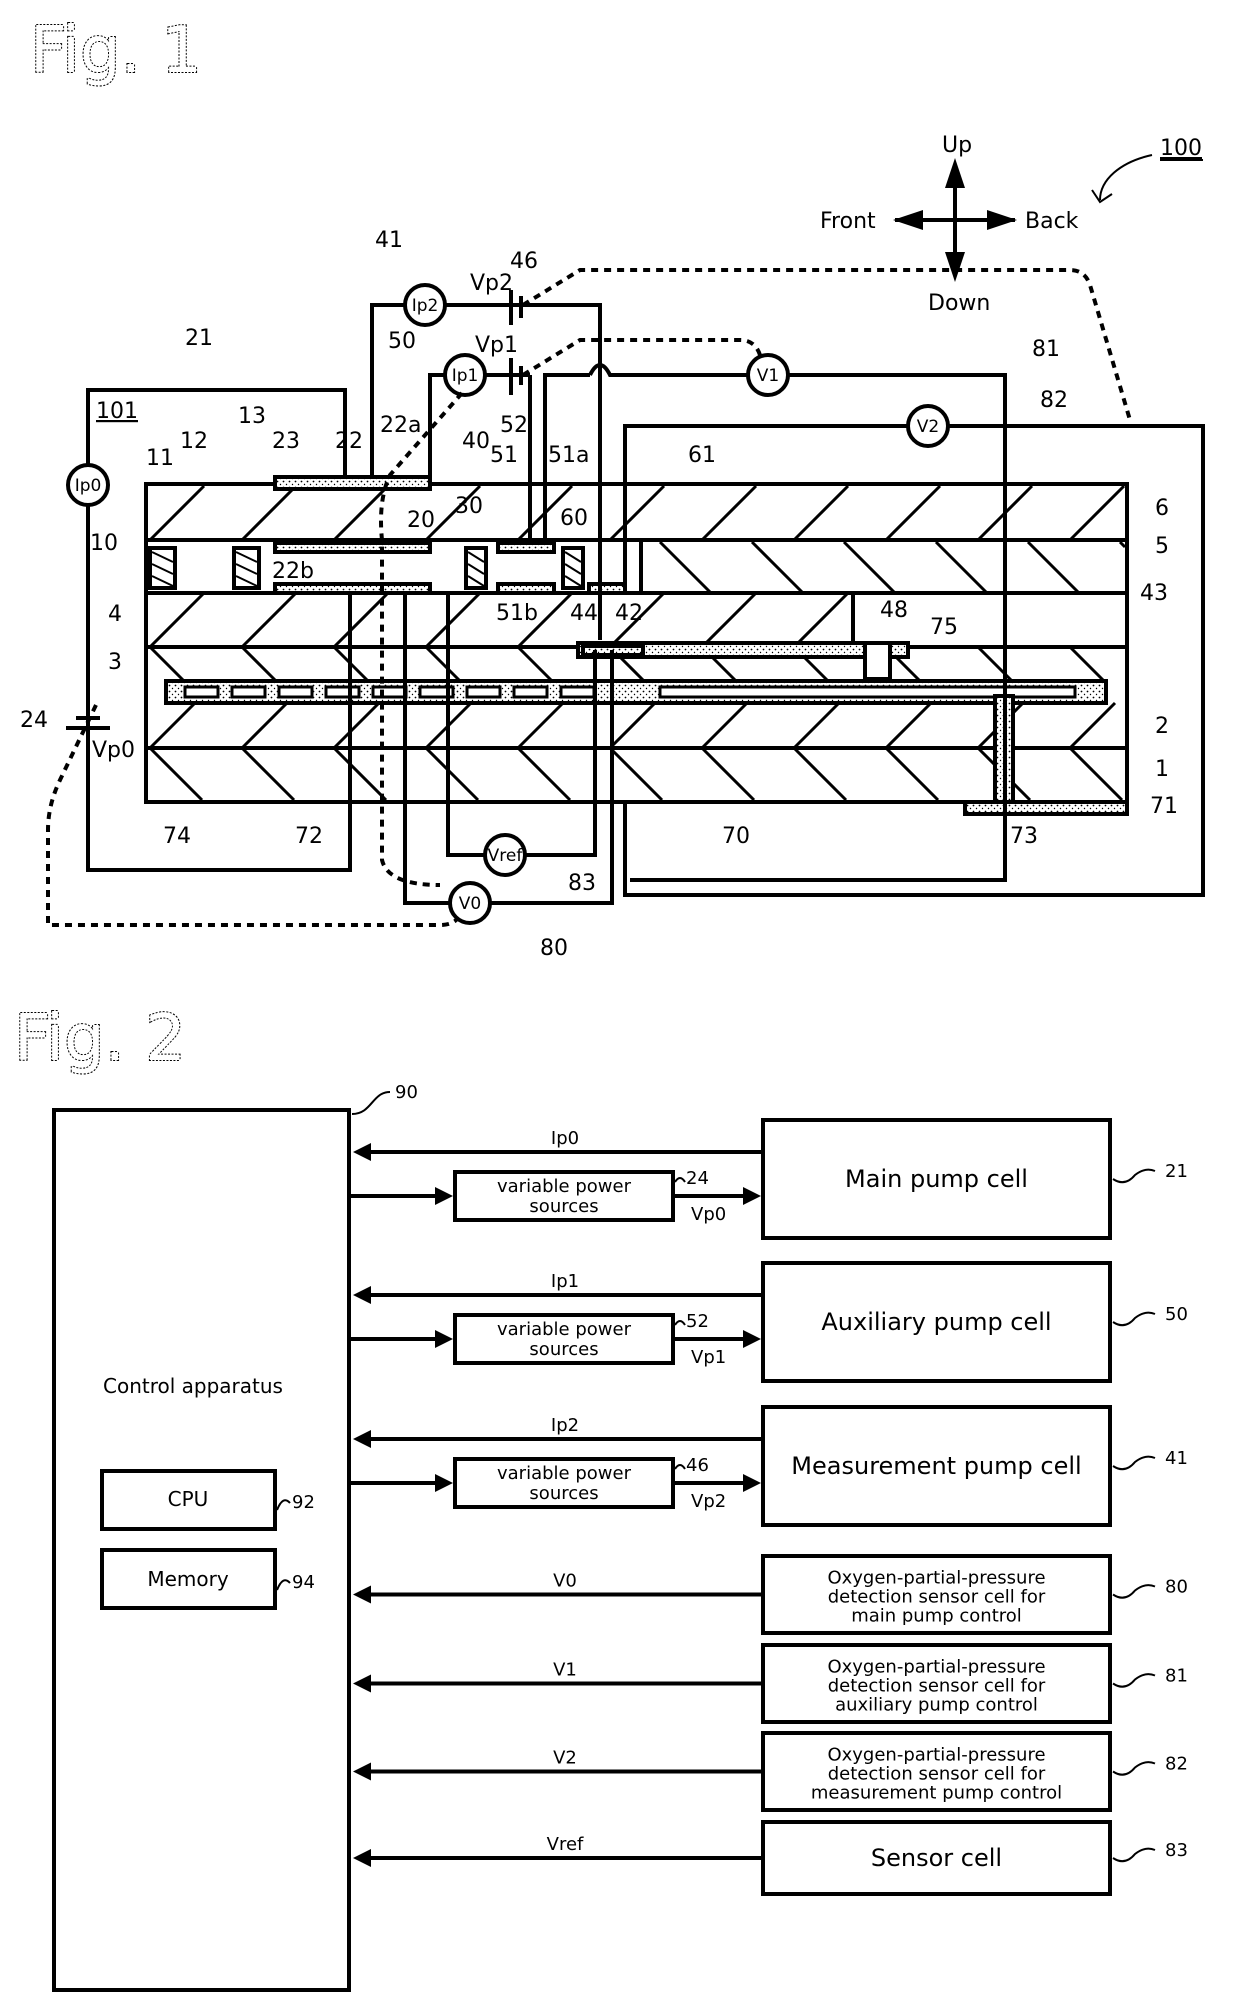  What do you see at coordinates (574, 518) in the screenshot?
I see `ref-60: 60` at bounding box center [574, 518].